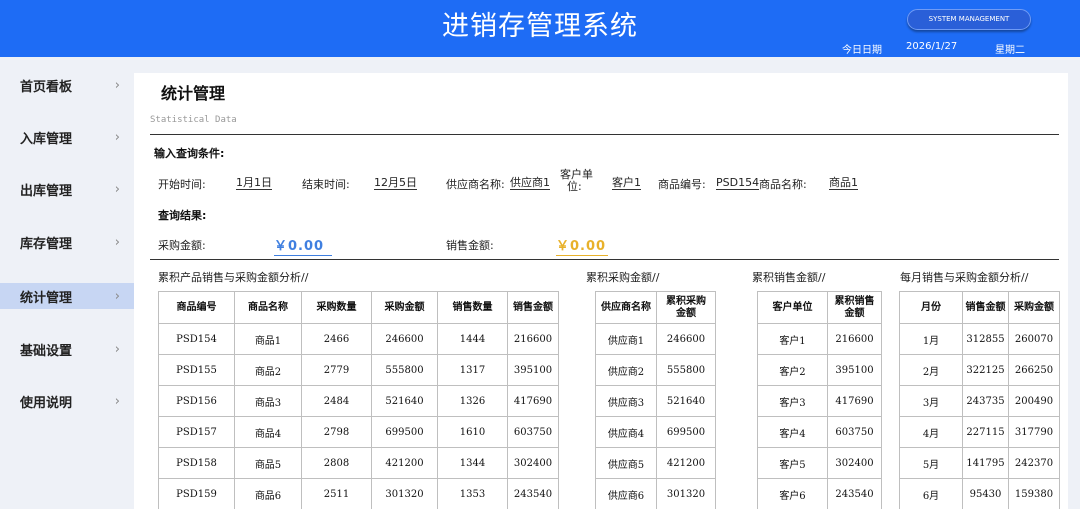  I want to click on table-cell: 1月, so click(931, 339).